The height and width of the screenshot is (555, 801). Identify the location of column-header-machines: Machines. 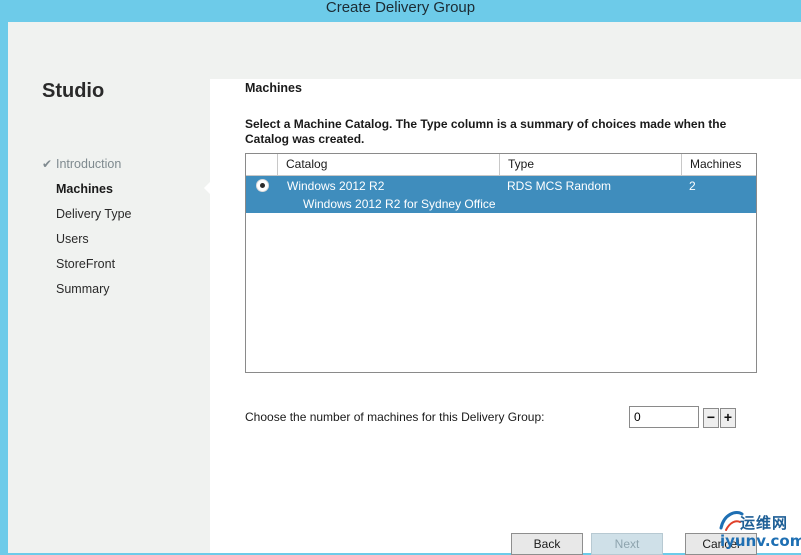
(718, 164).